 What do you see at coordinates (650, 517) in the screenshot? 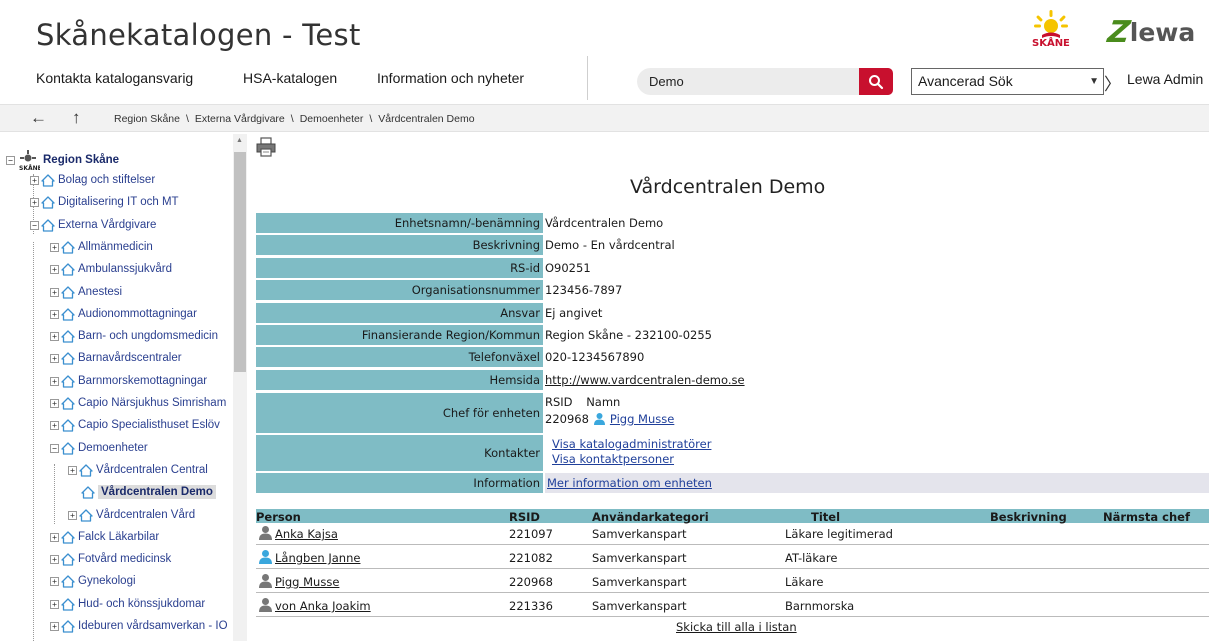
I see `col-header: Användarkategori` at bounding box center [650, 517].